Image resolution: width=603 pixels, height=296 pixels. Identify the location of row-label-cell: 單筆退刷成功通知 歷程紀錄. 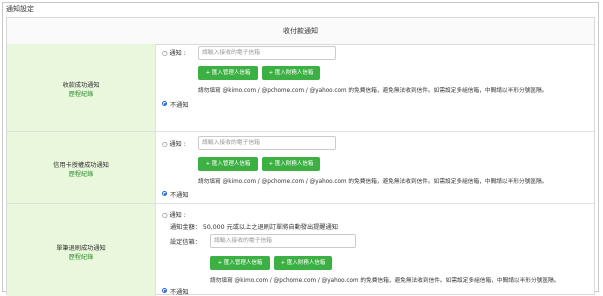
(81, 250).